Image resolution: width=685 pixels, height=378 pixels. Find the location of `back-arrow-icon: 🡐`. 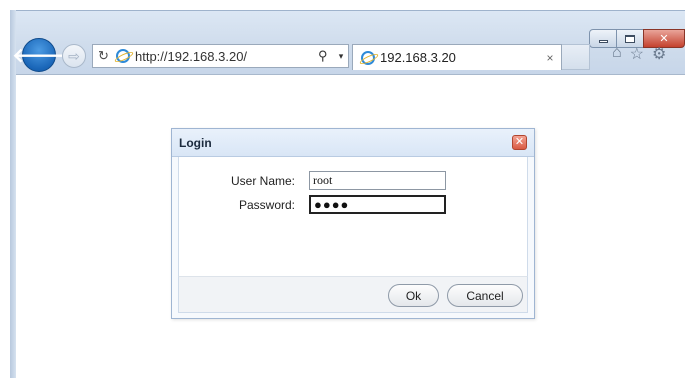

back-arrow-icon: 🡐 is located at coordinates (39, 55).